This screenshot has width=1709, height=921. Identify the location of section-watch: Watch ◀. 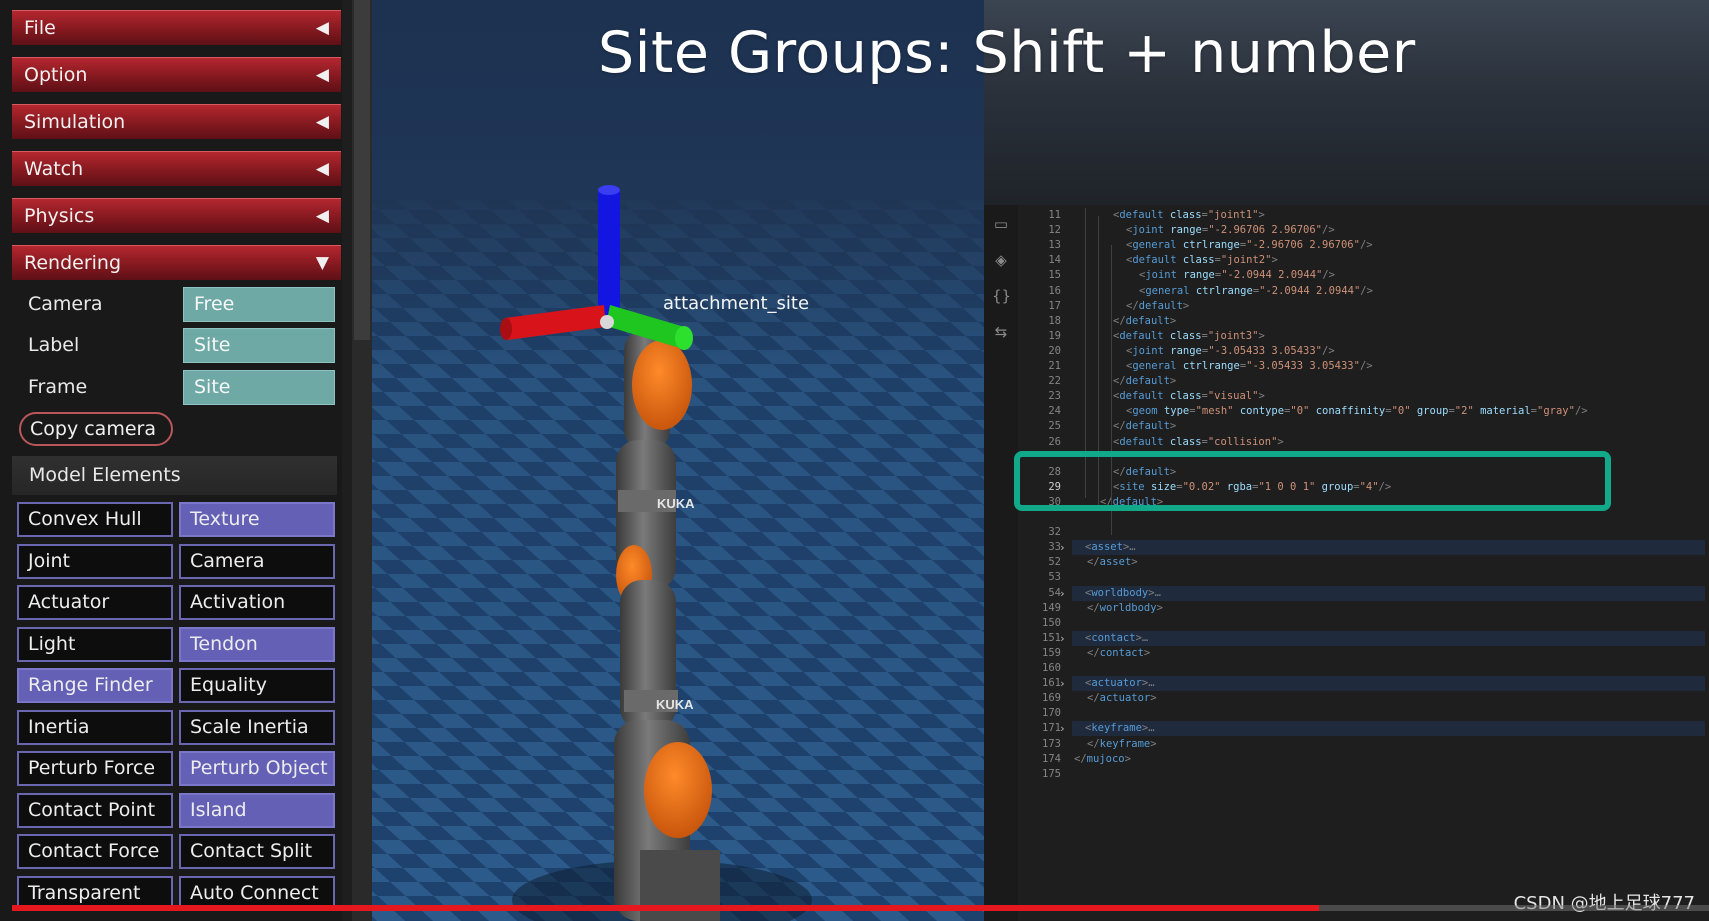
(176, 168).